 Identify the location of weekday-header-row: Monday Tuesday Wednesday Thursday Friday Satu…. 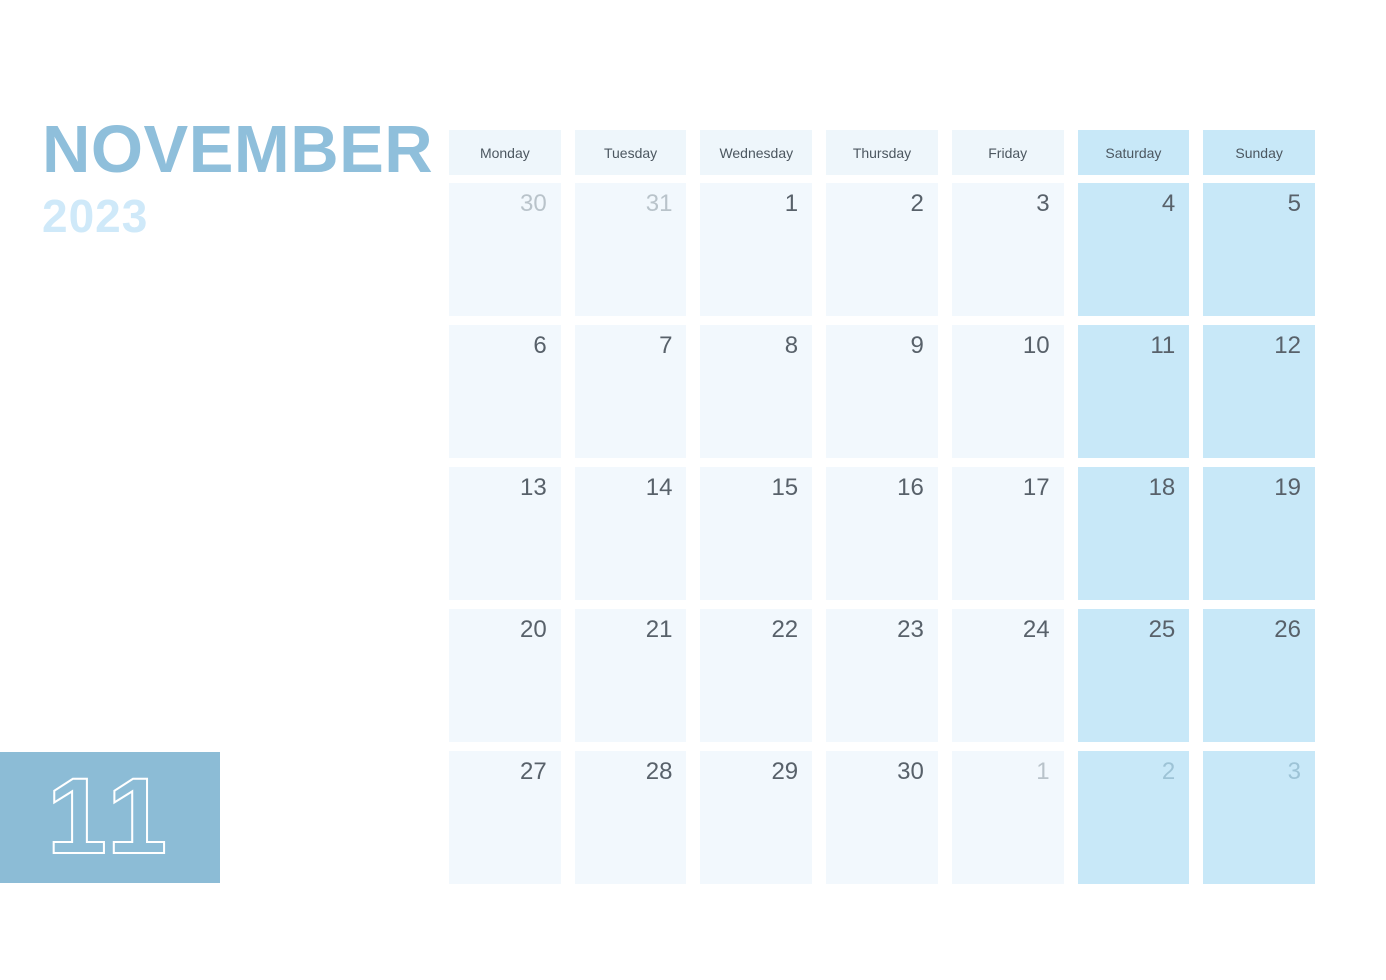
(882, 152).